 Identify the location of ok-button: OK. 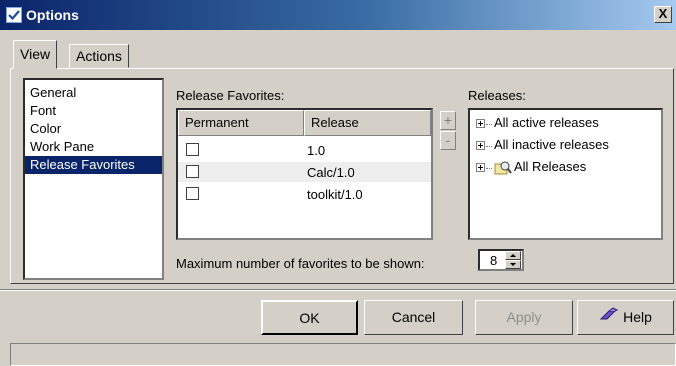
(309, 317).